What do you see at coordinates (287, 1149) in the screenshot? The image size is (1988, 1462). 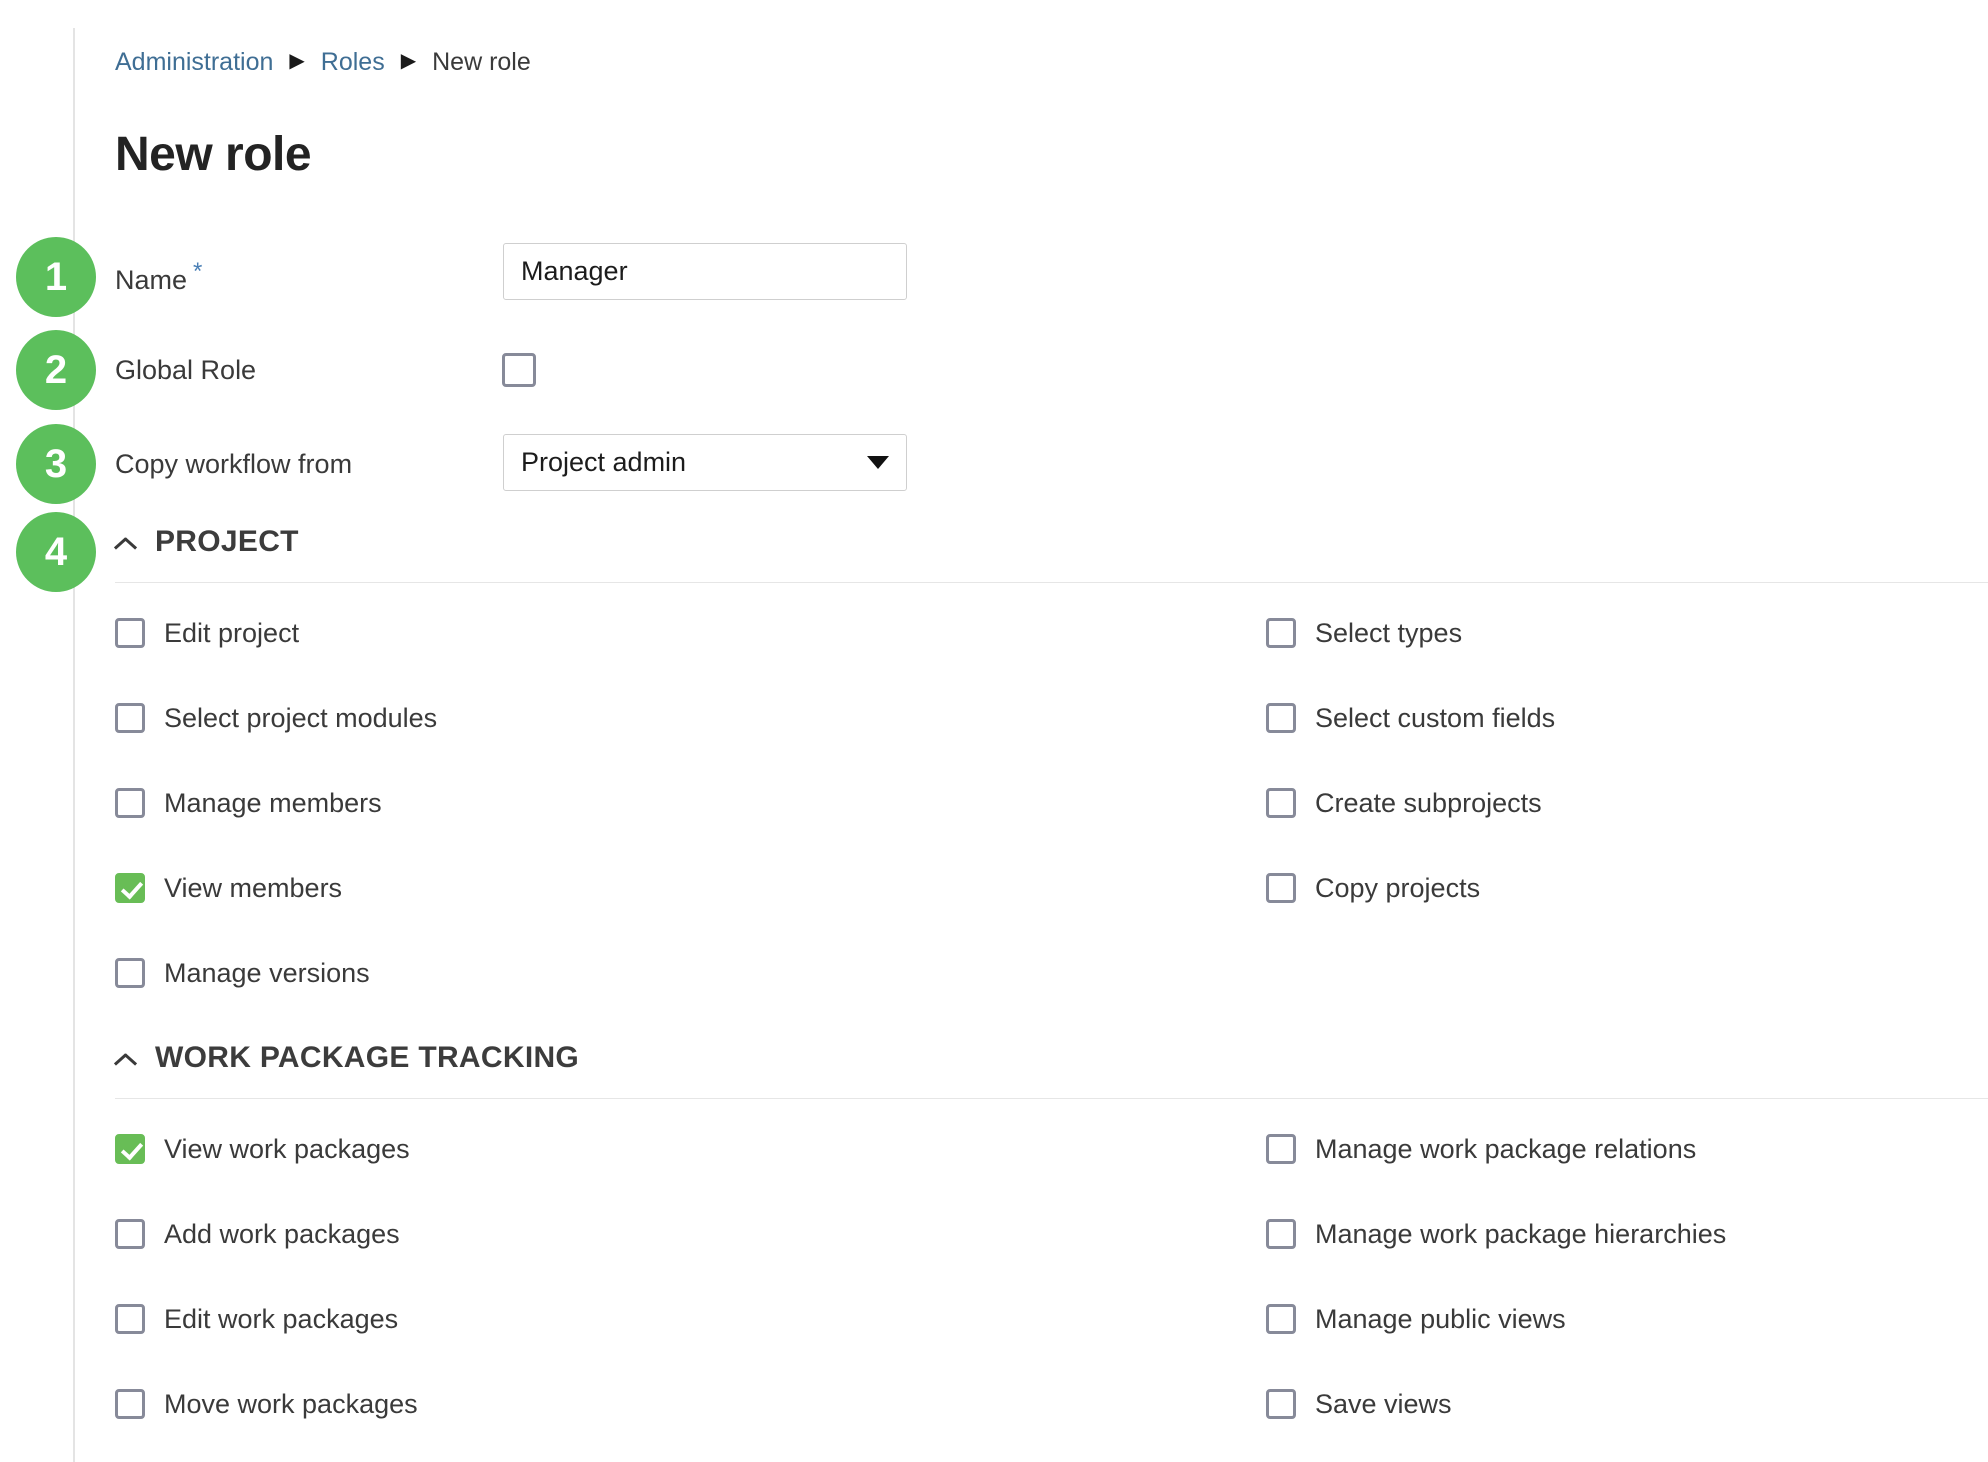 I see `permission-label: View work packages` at bounding box center [287, 1149].